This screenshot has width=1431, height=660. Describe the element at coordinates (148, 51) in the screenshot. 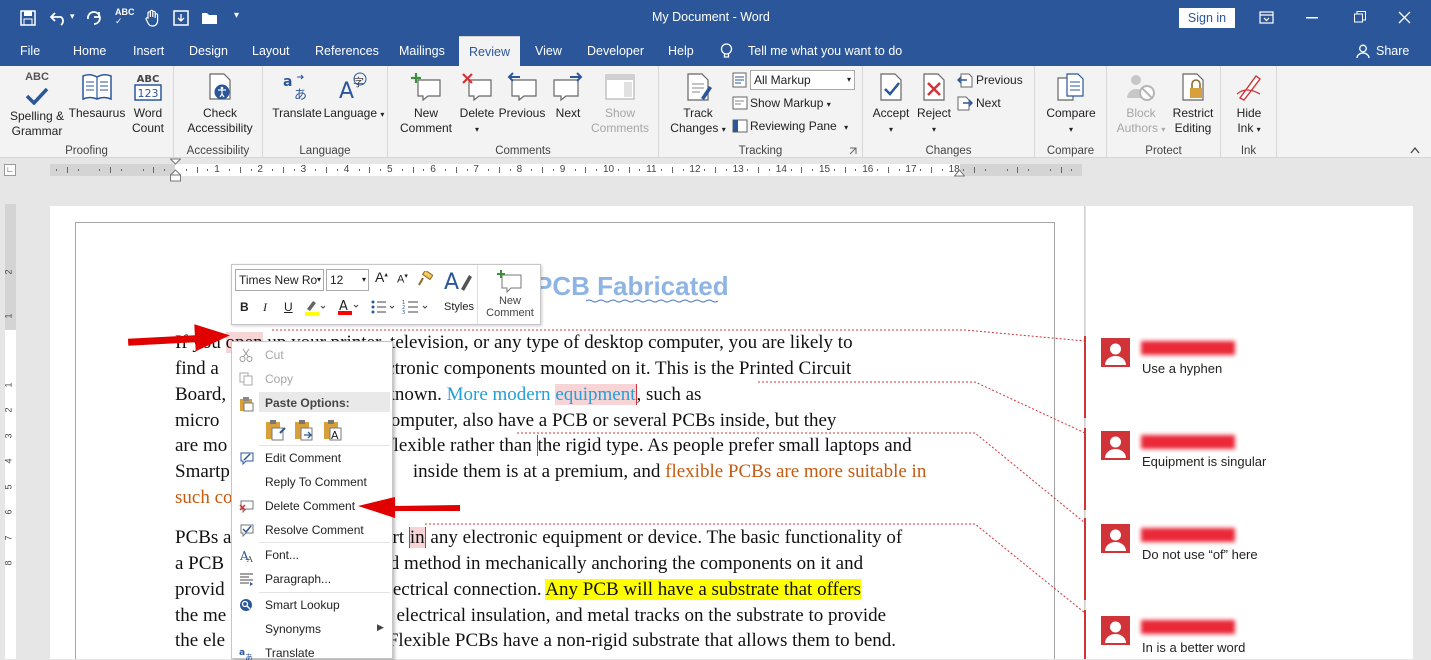

I see `tab-insert: Insert` at that location.